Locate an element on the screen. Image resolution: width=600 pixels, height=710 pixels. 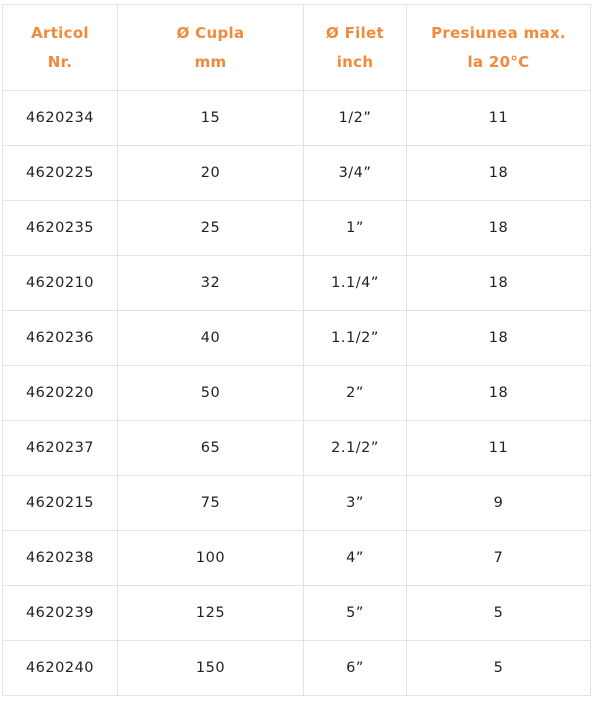
cell-thread-diameter: 4” is located at coordinates (355, 558).